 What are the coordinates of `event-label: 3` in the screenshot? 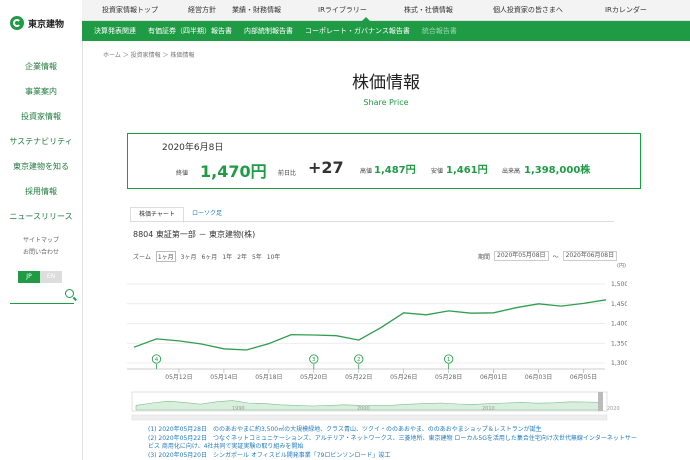 It's located at (314, 360).